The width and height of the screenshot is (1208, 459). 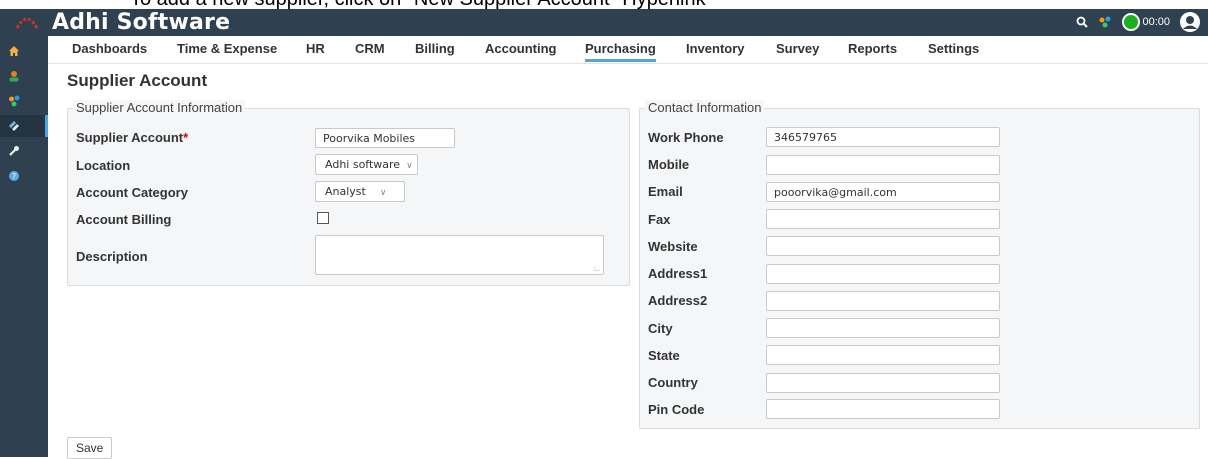 What do you see at coordinates (103, 165) in the screenshot?
I see `location-label: Location` at bounding box center [103, 165].